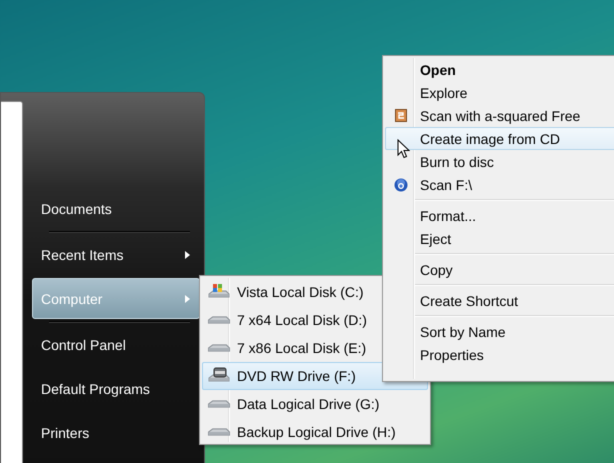  Describe the element at coordinates (499, 161) in the screenshot. I see `context-menu-item: Burn to disc` at that location.